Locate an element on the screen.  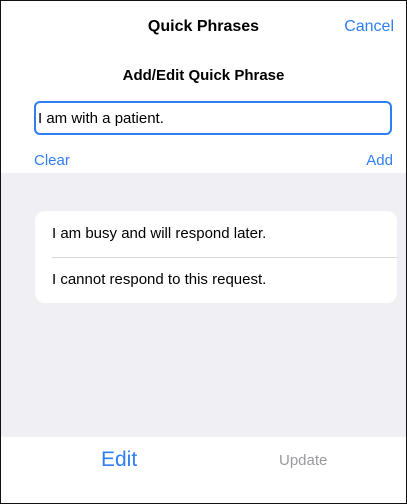
list-item: I am busy and will respond later. is located at coordinates (216, 234).